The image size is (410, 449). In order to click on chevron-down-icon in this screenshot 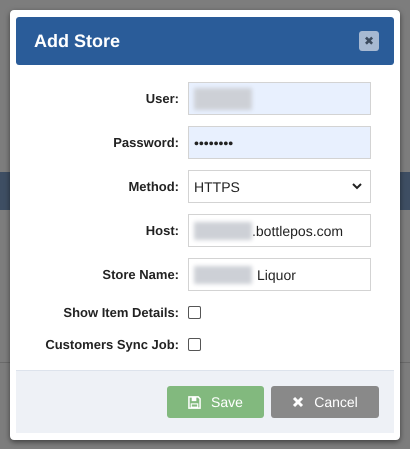, I will do `click(357, 186)`.